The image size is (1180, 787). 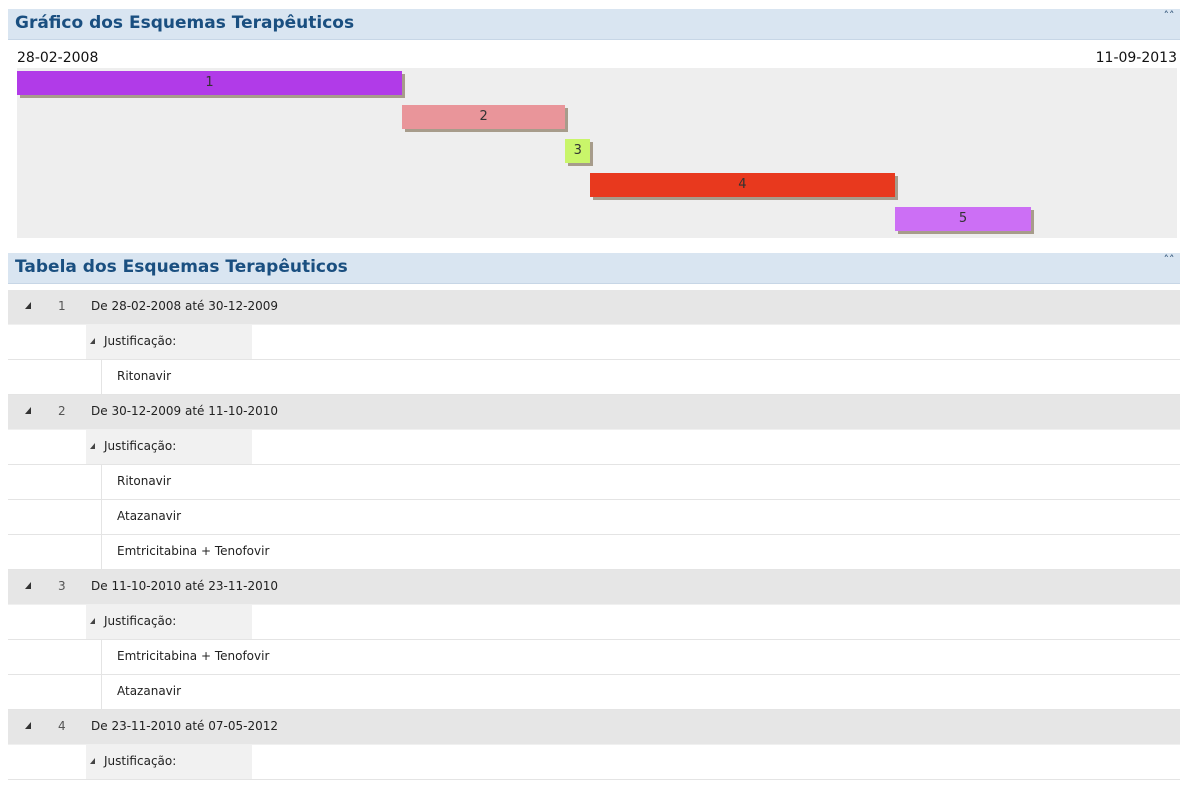 What do you see at coordinates (62, 726) in the screenshot?
I see `scheme-number: 4` at bounding box center [62, 726].